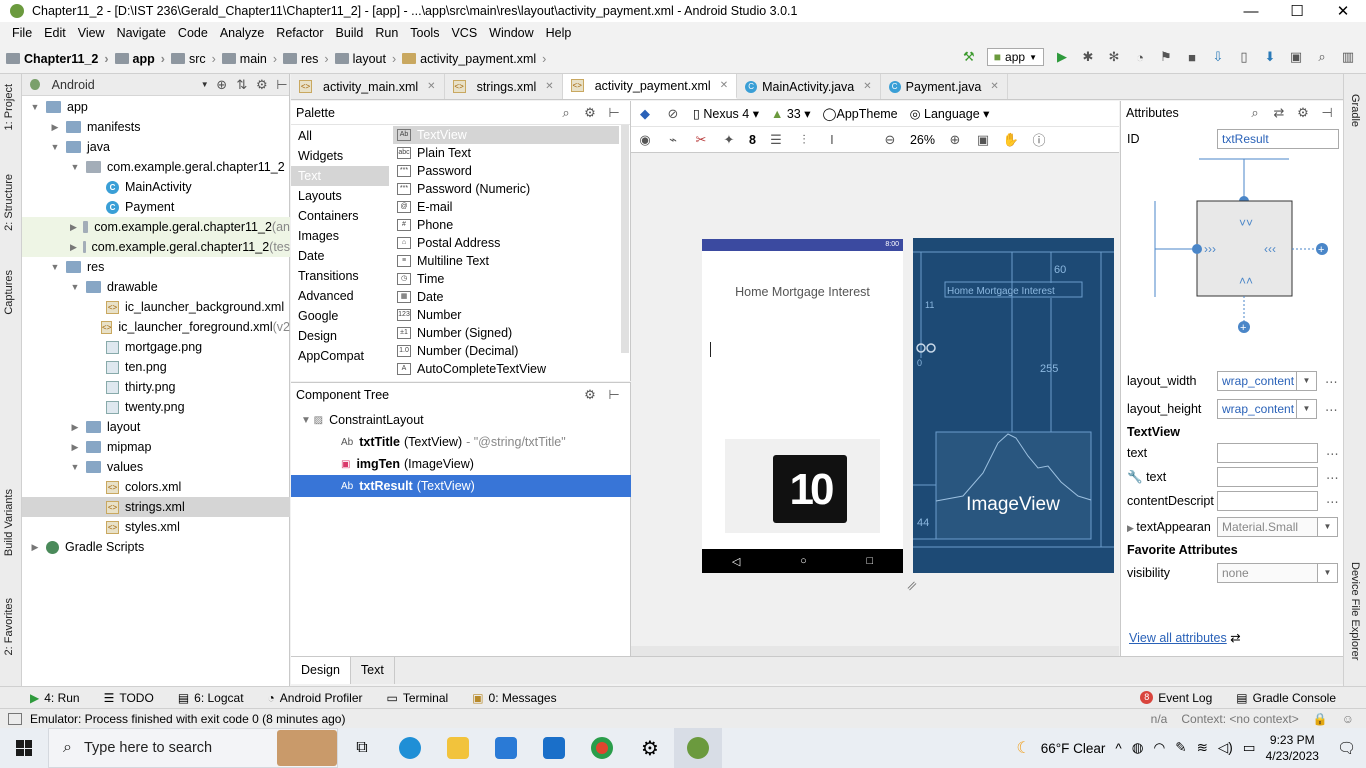 The height and width of the screenshot is (768, 1366). I want to click on hide-icon: ⊣, so click(1327, 113).